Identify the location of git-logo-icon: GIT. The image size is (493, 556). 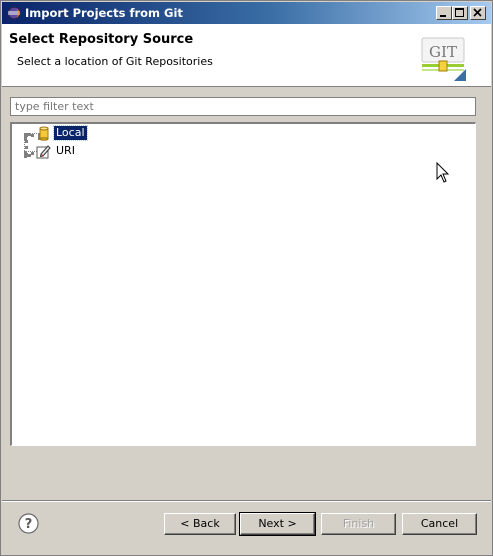
(443, 59).